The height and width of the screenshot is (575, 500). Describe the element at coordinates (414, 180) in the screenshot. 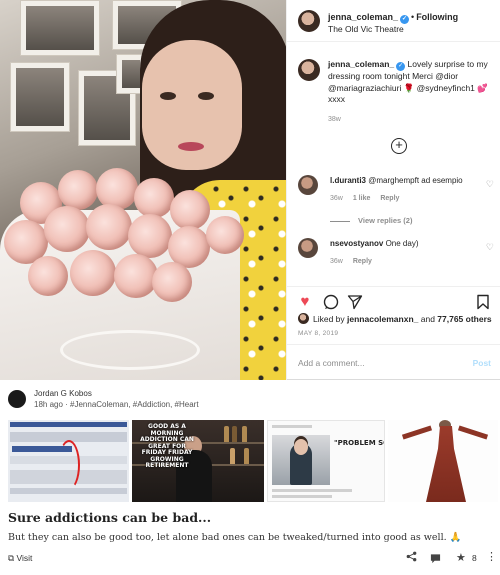

I see `comment-text: @marghempft ad esempio` at that location.